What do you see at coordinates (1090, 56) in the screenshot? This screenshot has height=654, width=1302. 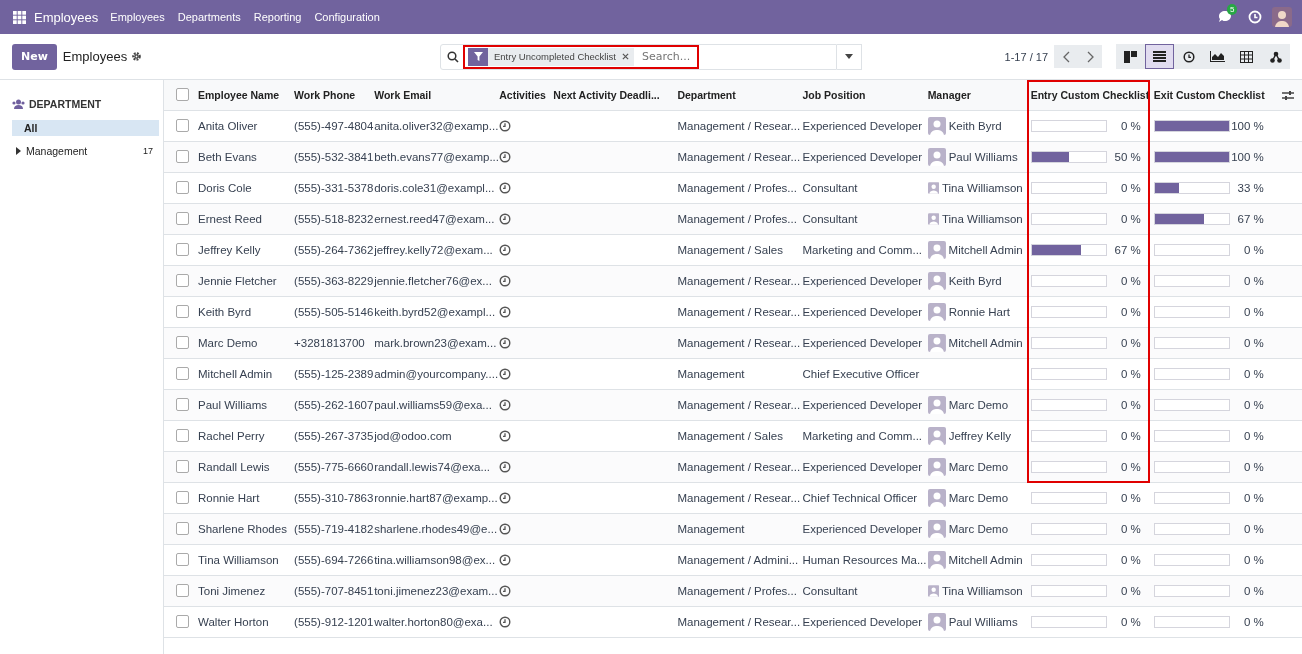 I see `chevron-right-icon` at bounding box center [1090, 56].